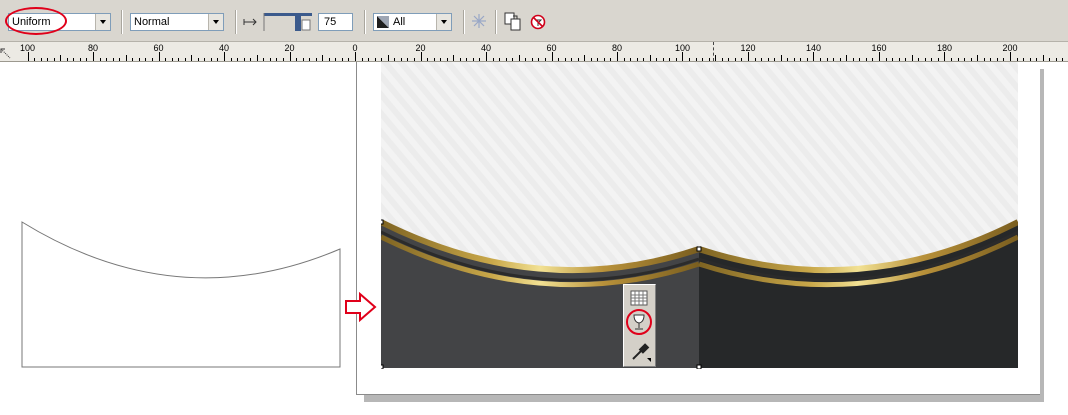  I want to click on merge-mode-value: Normal, so click(152, 22).